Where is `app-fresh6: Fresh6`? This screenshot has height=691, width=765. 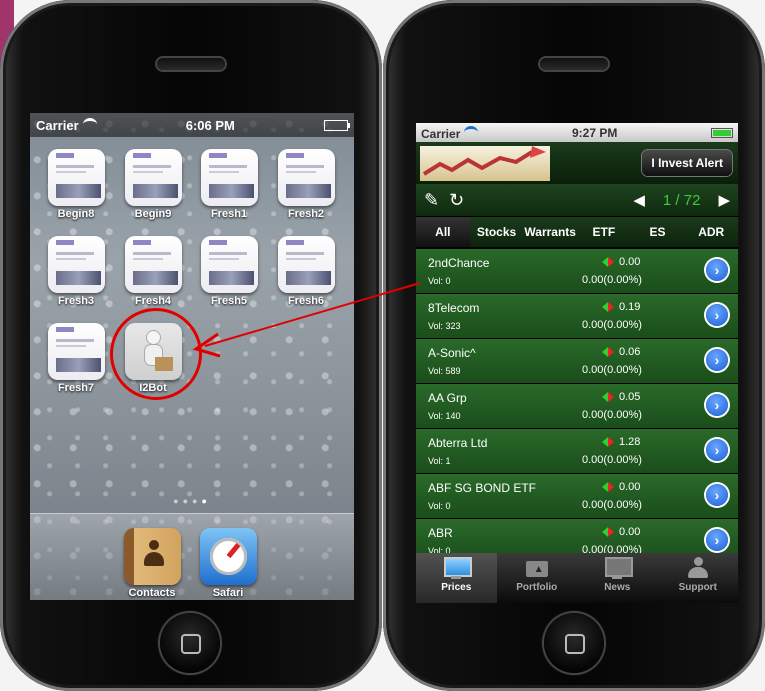 app-fresh6: Fresh6 is located at coordinates (306, 271).